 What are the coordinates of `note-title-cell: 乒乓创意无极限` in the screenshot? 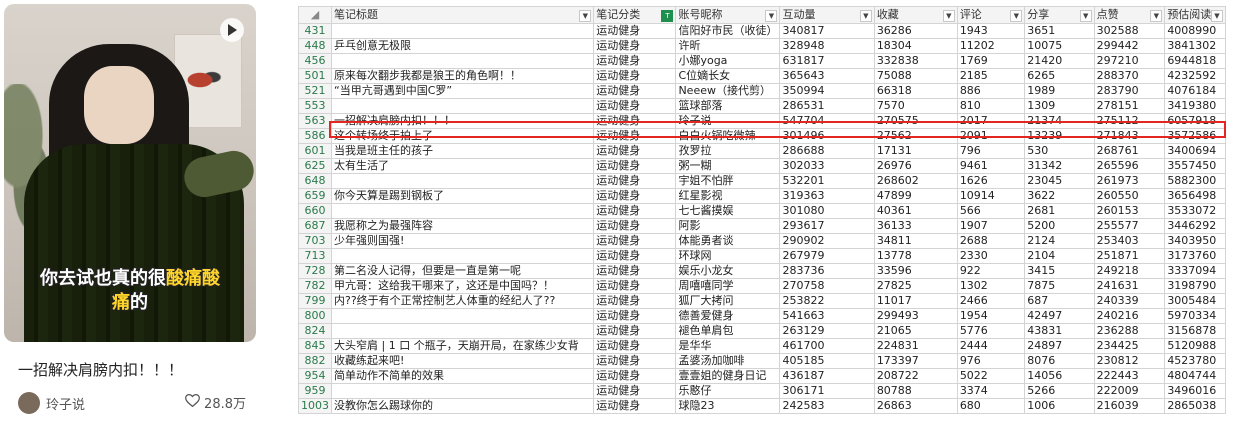 It's located at (462, 46).